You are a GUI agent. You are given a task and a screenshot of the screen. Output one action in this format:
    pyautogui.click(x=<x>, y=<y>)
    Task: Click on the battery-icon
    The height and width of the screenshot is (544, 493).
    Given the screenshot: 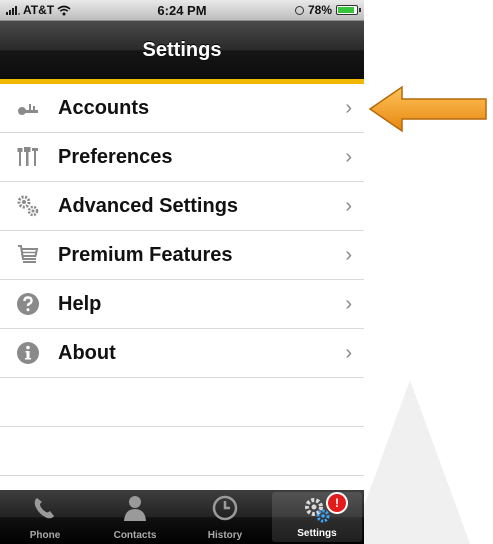 What is the action you would take?
    pyautogui.click(x=348, y=10)
    